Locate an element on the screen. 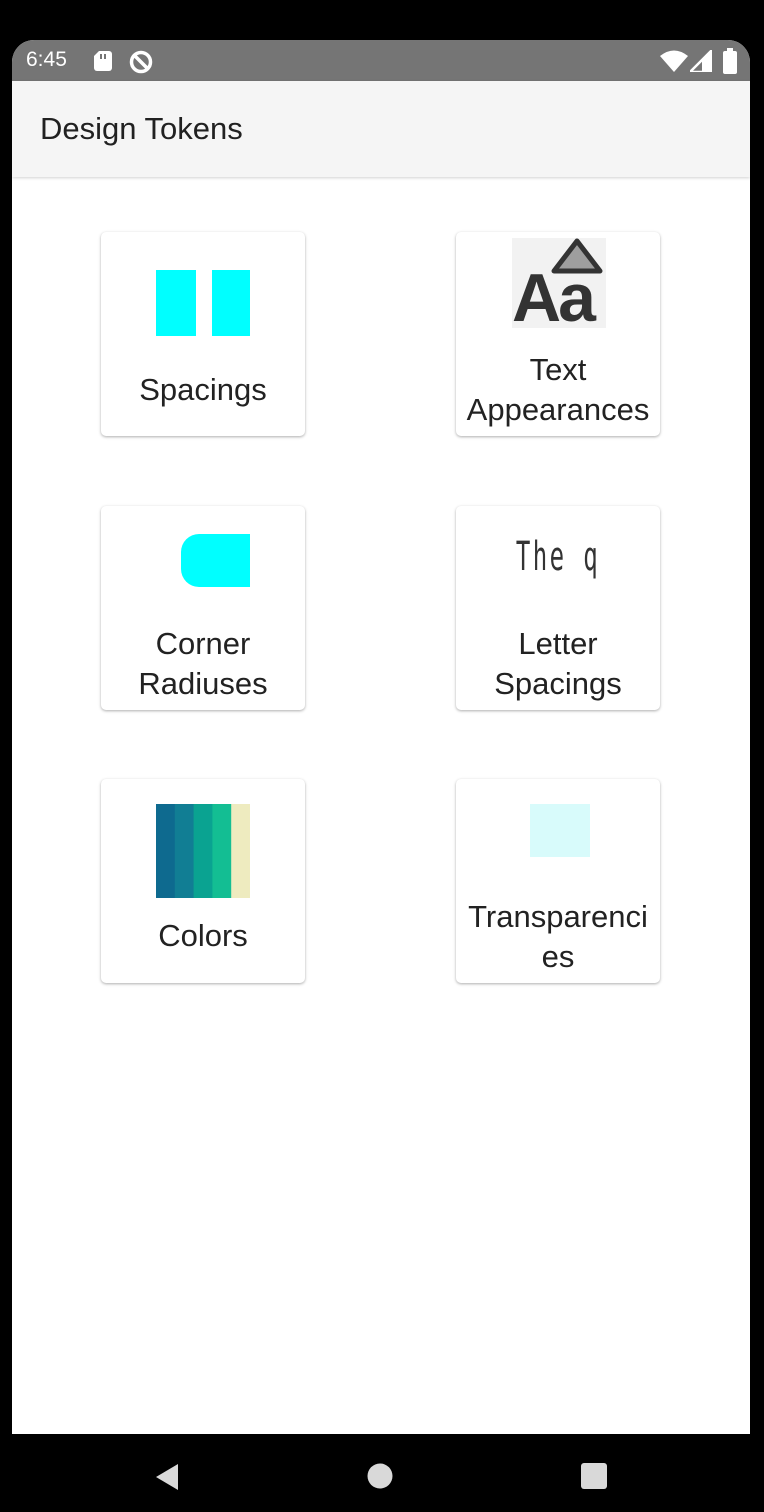 The image size is (764, 1512). transparencies-card: Transparenci es is located at coordinates (558, 881).